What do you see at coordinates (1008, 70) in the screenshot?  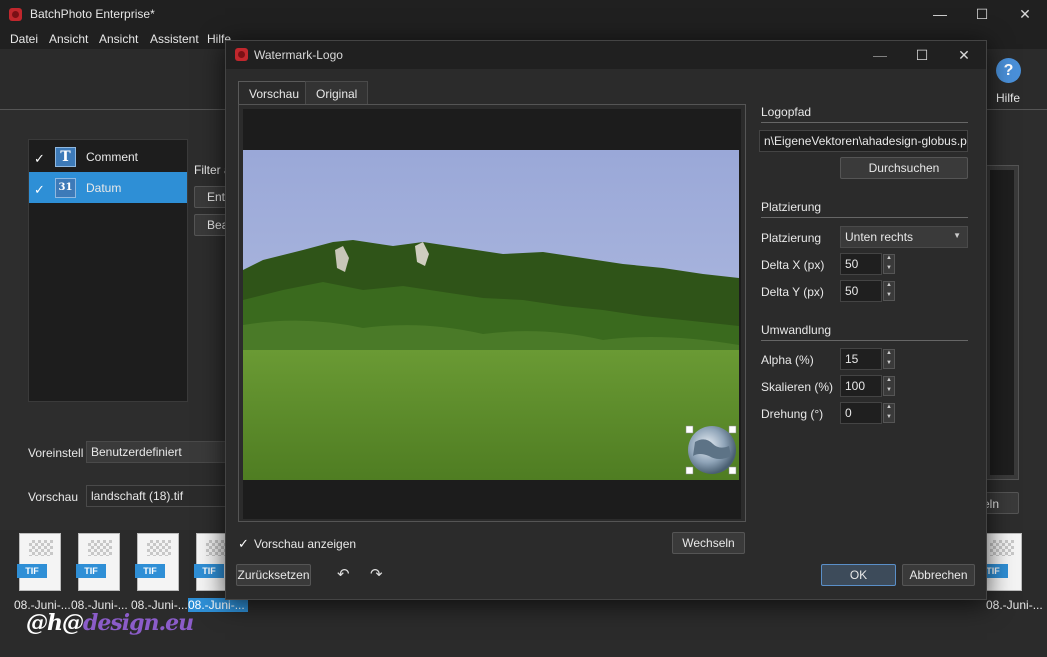 I see `help-icon: ?` at bounding box center [1008, 70].